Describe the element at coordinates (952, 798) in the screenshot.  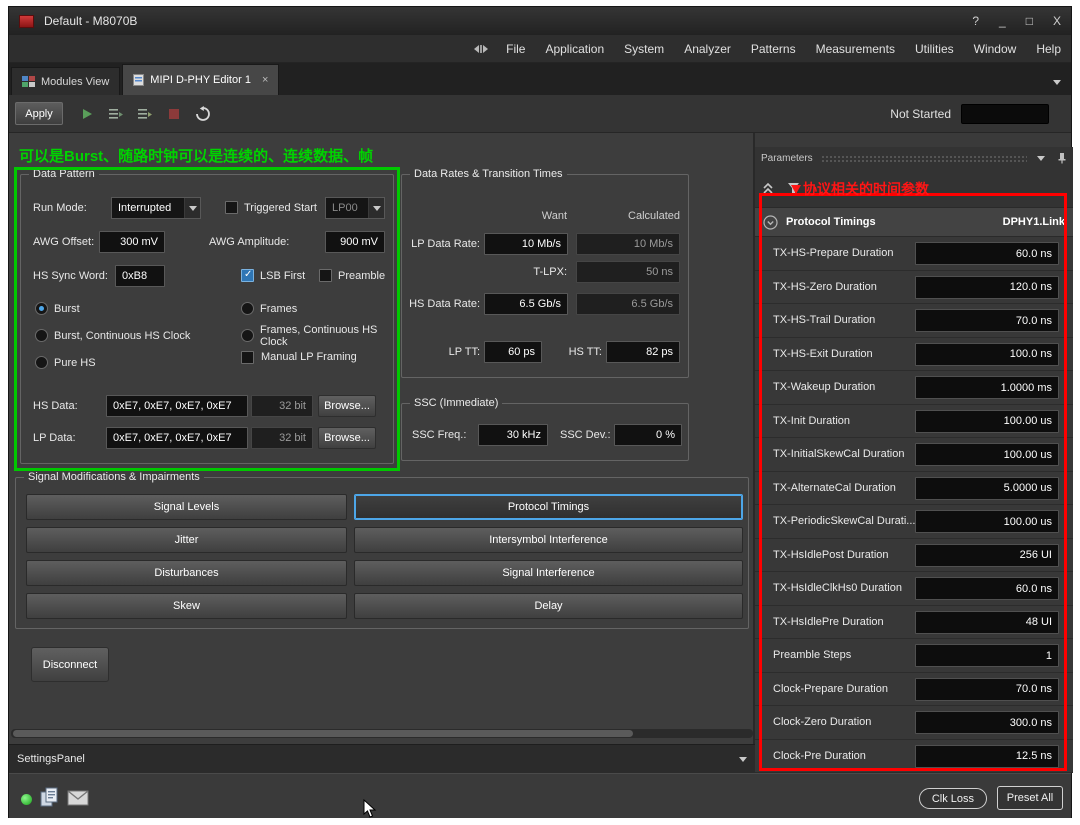
I see `clk-loss-button: Clk Loss` at that location.